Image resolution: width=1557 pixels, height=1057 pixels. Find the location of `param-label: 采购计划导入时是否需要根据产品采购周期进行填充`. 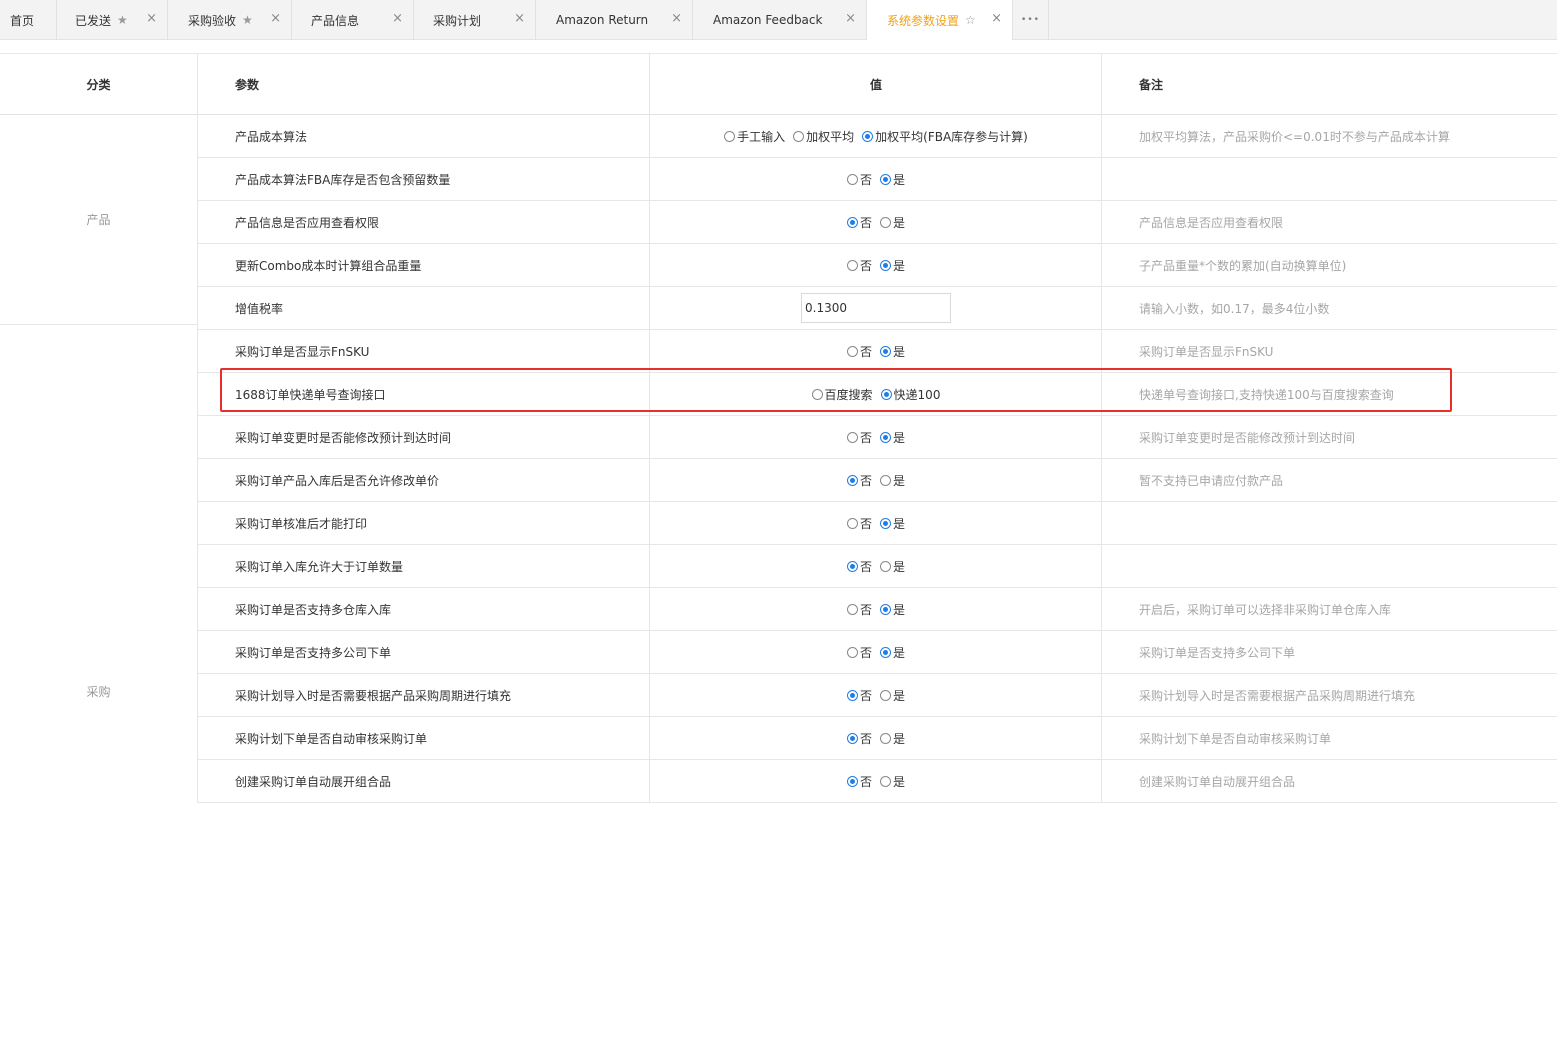

param-label: 采购计划导入时是否需要根据产品采购周期进行填充 is located at coordinates (373, 695).